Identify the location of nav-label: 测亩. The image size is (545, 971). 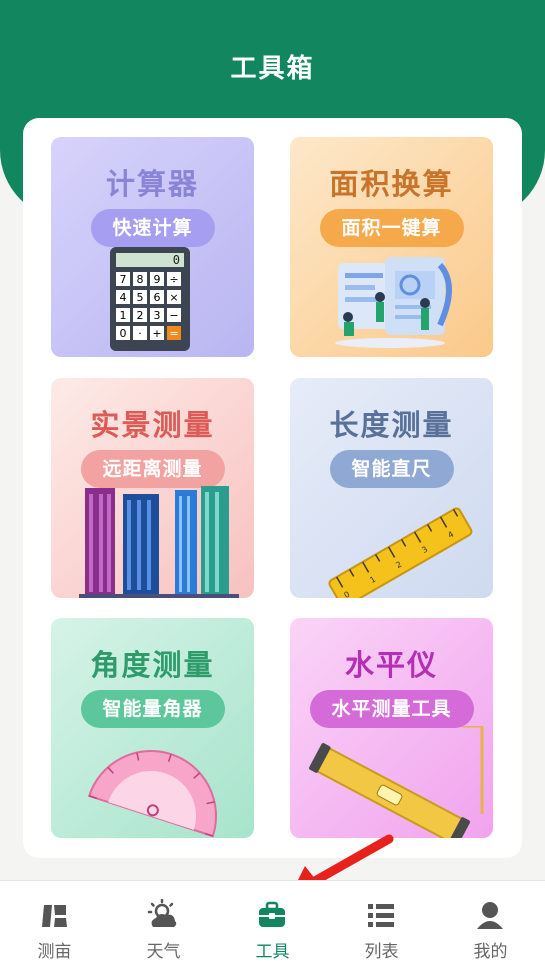
(54, 952).